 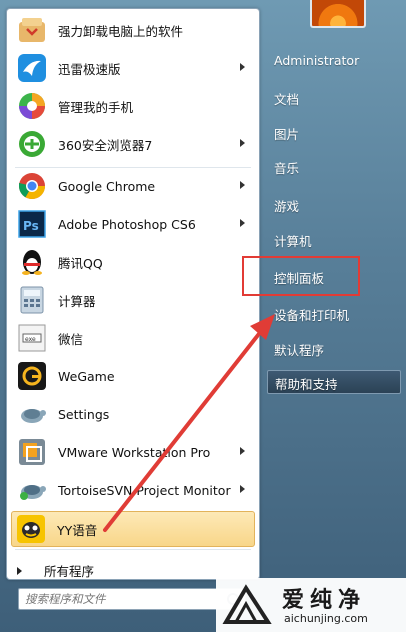 I want to click on program-item-yy-voice: YY语音, so click(x=133, y=529).